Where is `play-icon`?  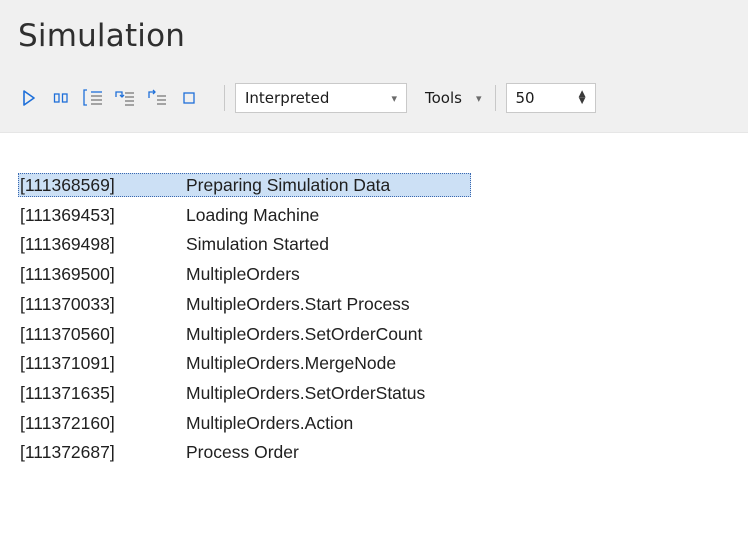
play-icon is located at coordinates (29, 98).